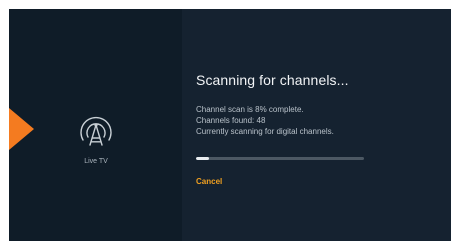 The image size is (460, 250). Describe the element at coordinates (96, 161) in the screenshot. I see `live-tv-label: Live TV` at that location.